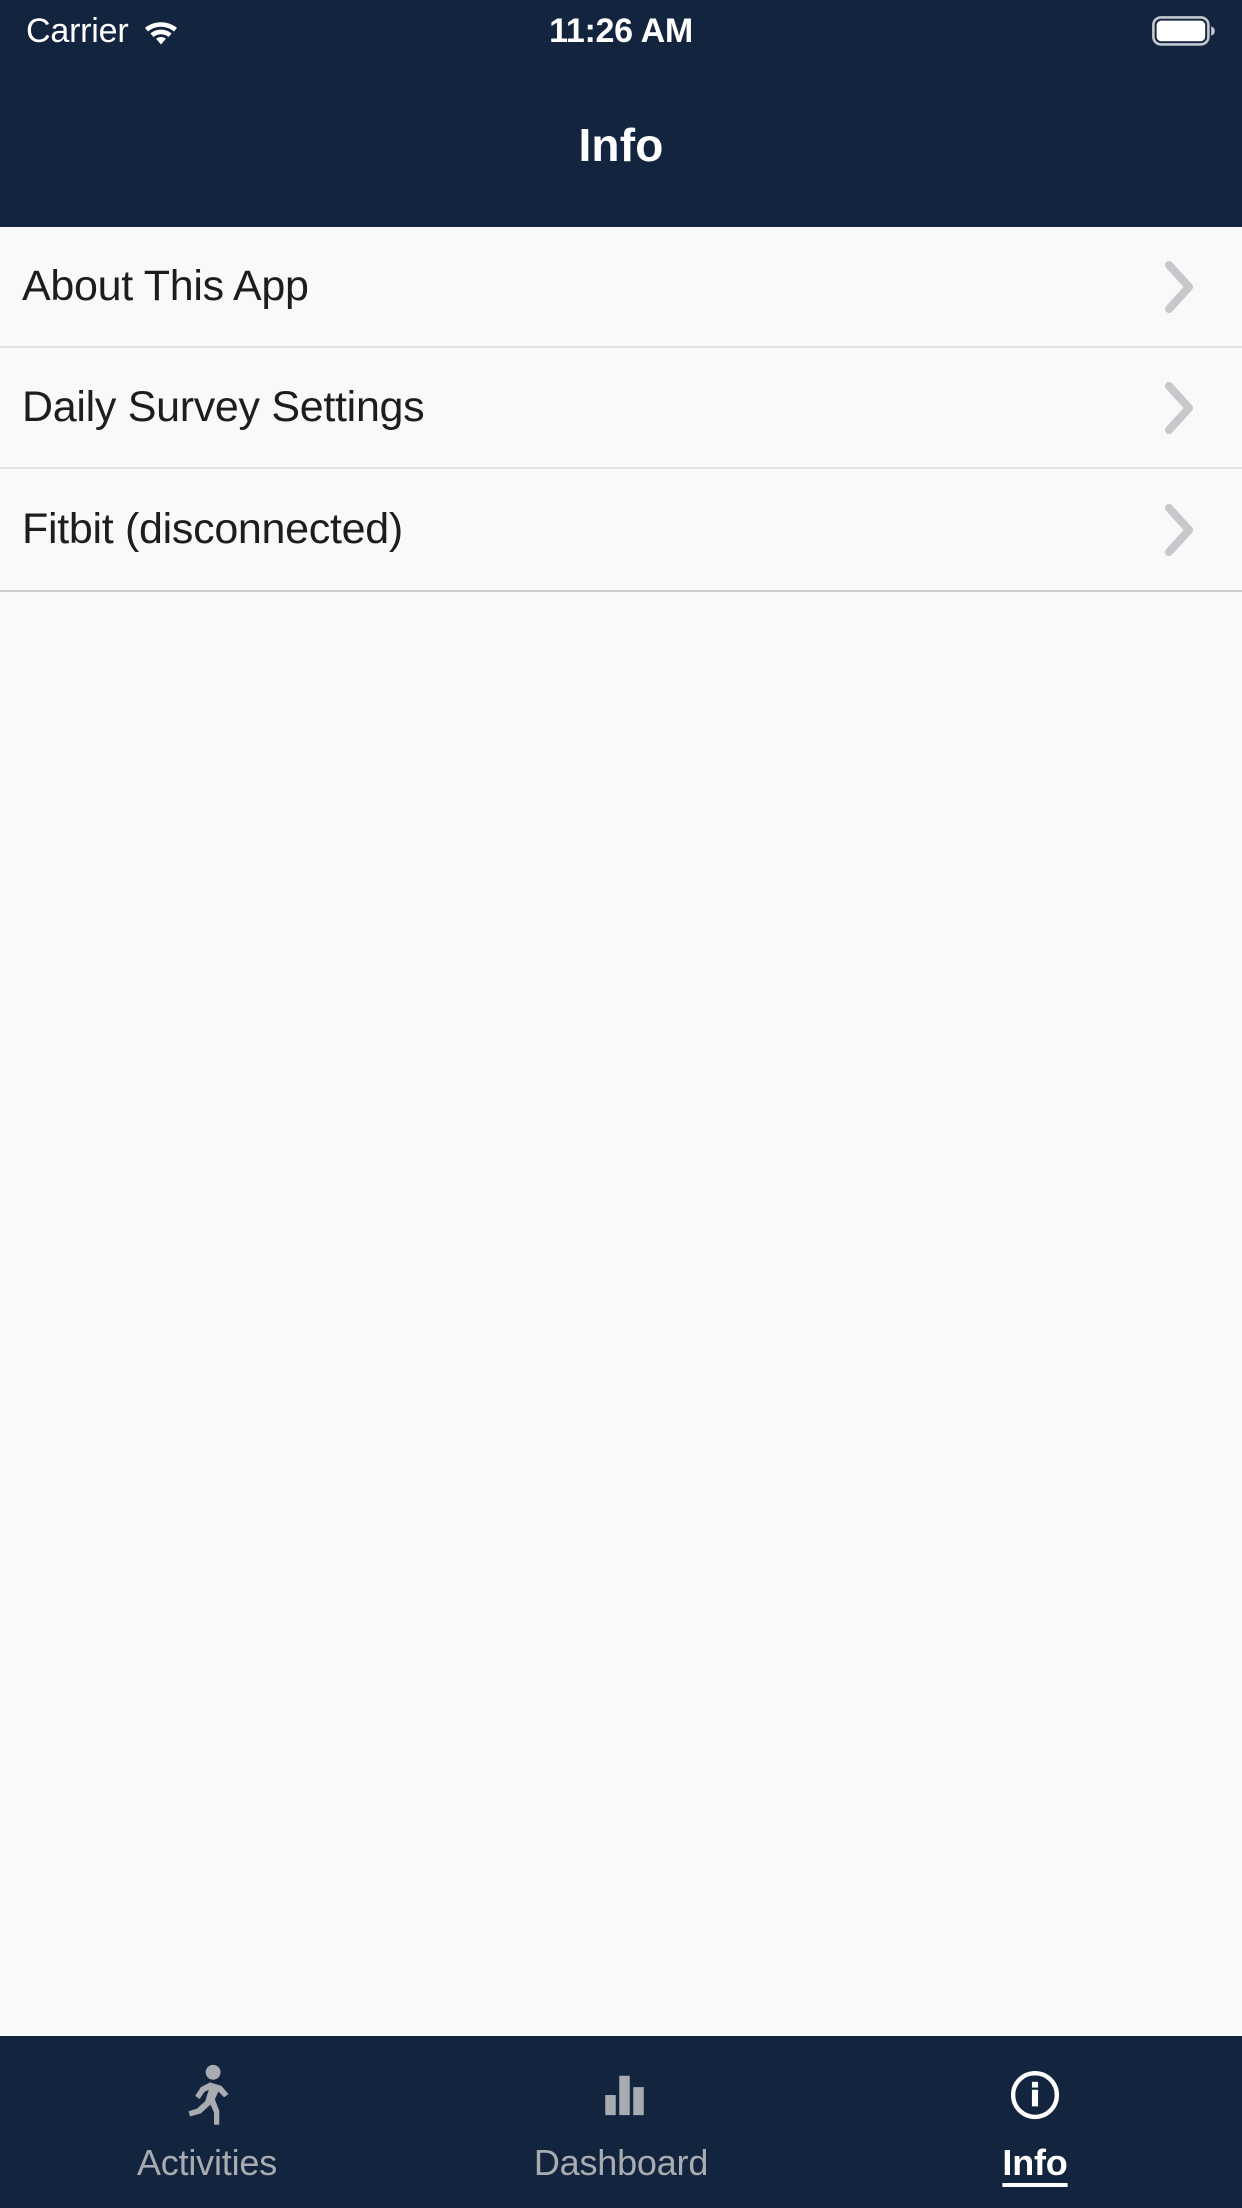  I want to click on tab-bar: Activities Dashboard Info, so click(621, 2122).